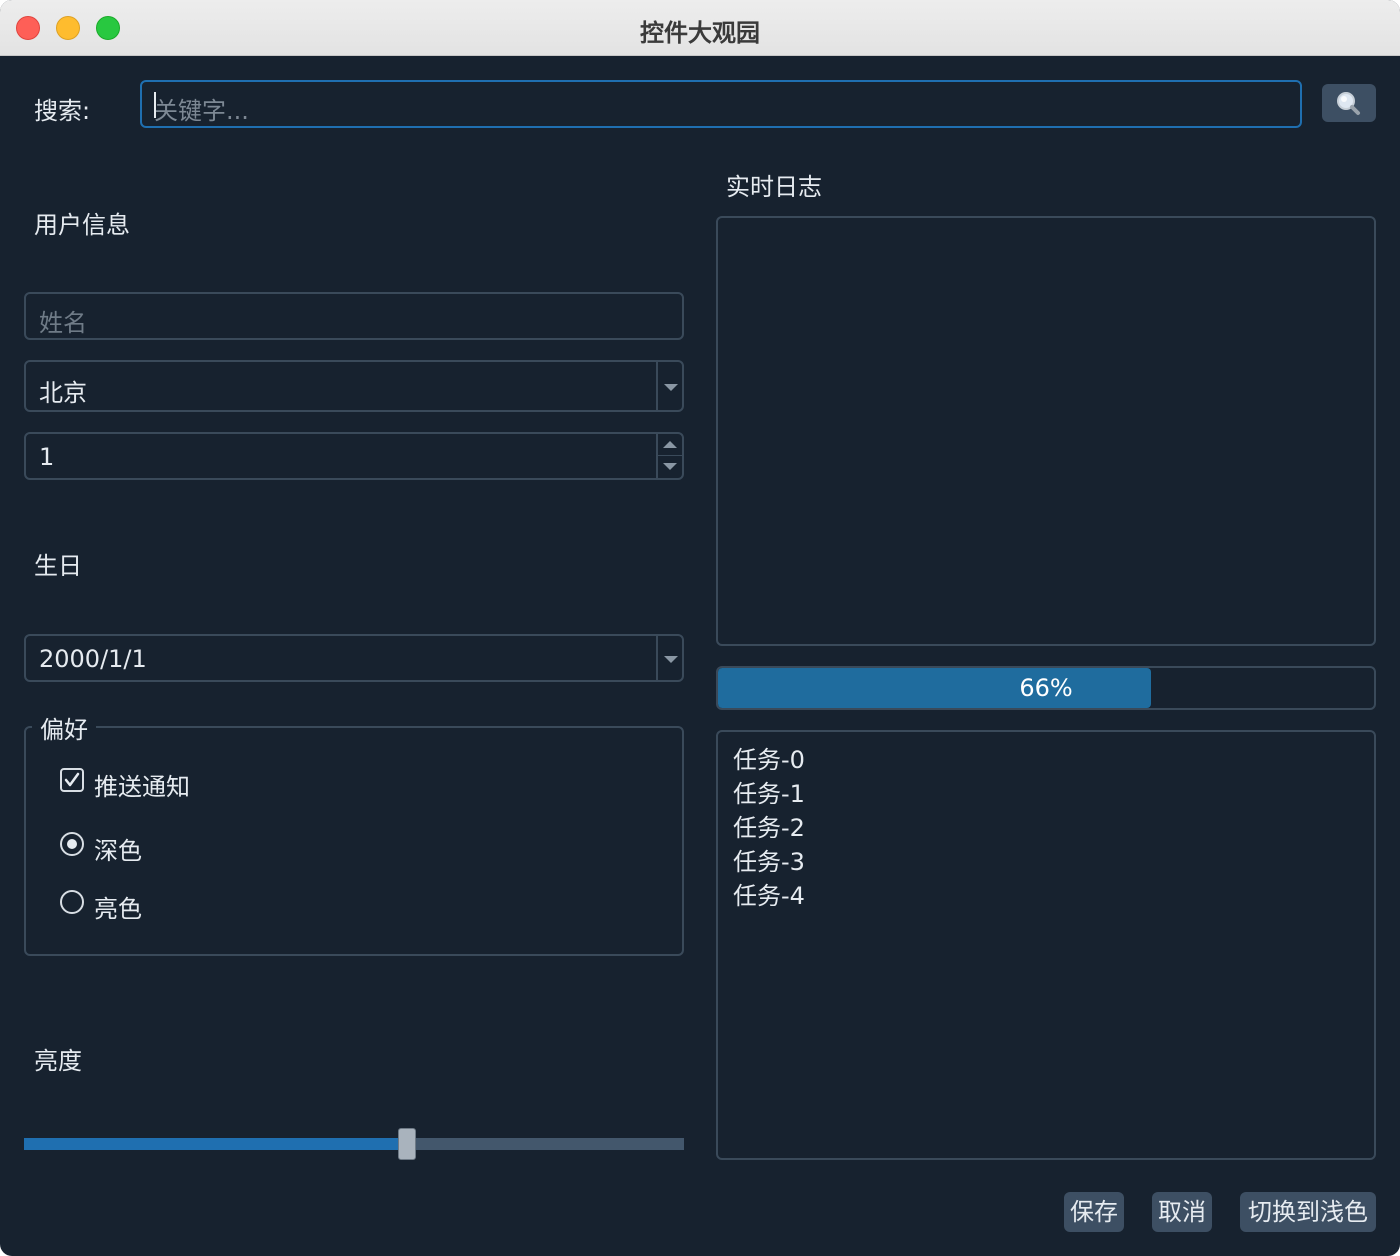  I want to click on dark-theme-radio, so click(72, 844).